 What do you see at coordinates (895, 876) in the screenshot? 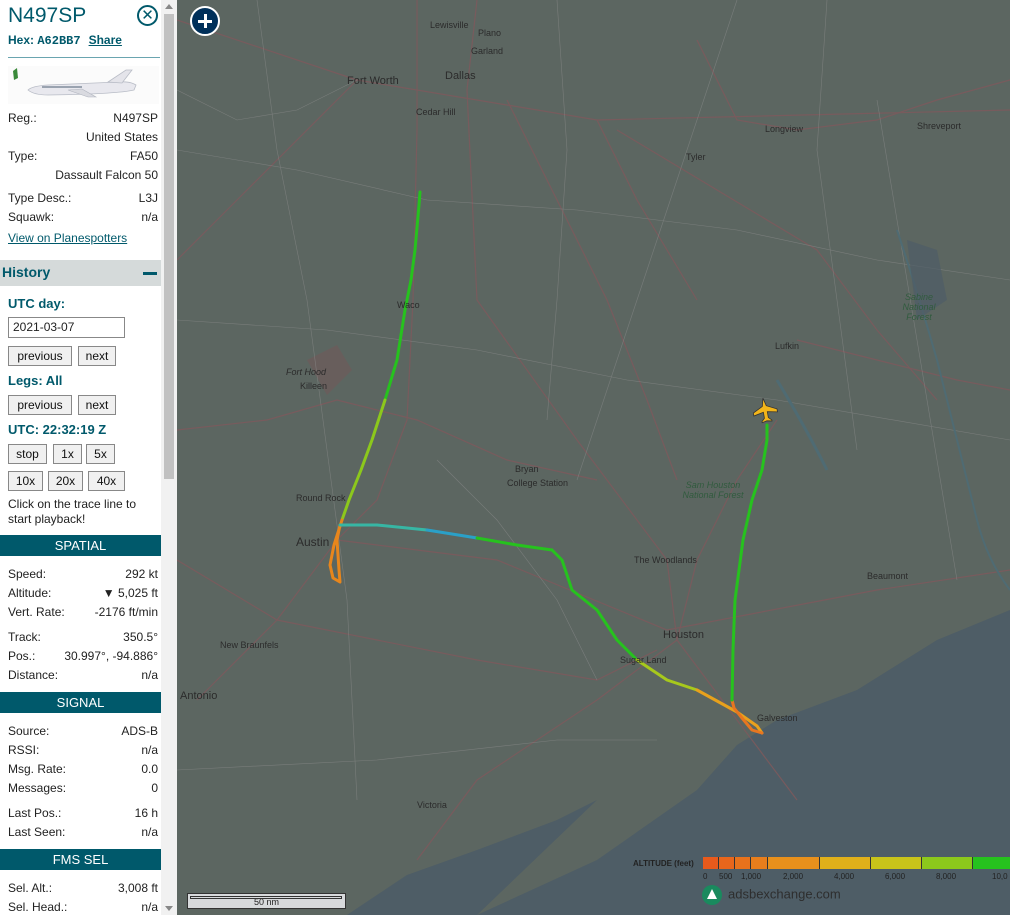
I see `legend-tick: 6,000` at bounding box center [895, 876].